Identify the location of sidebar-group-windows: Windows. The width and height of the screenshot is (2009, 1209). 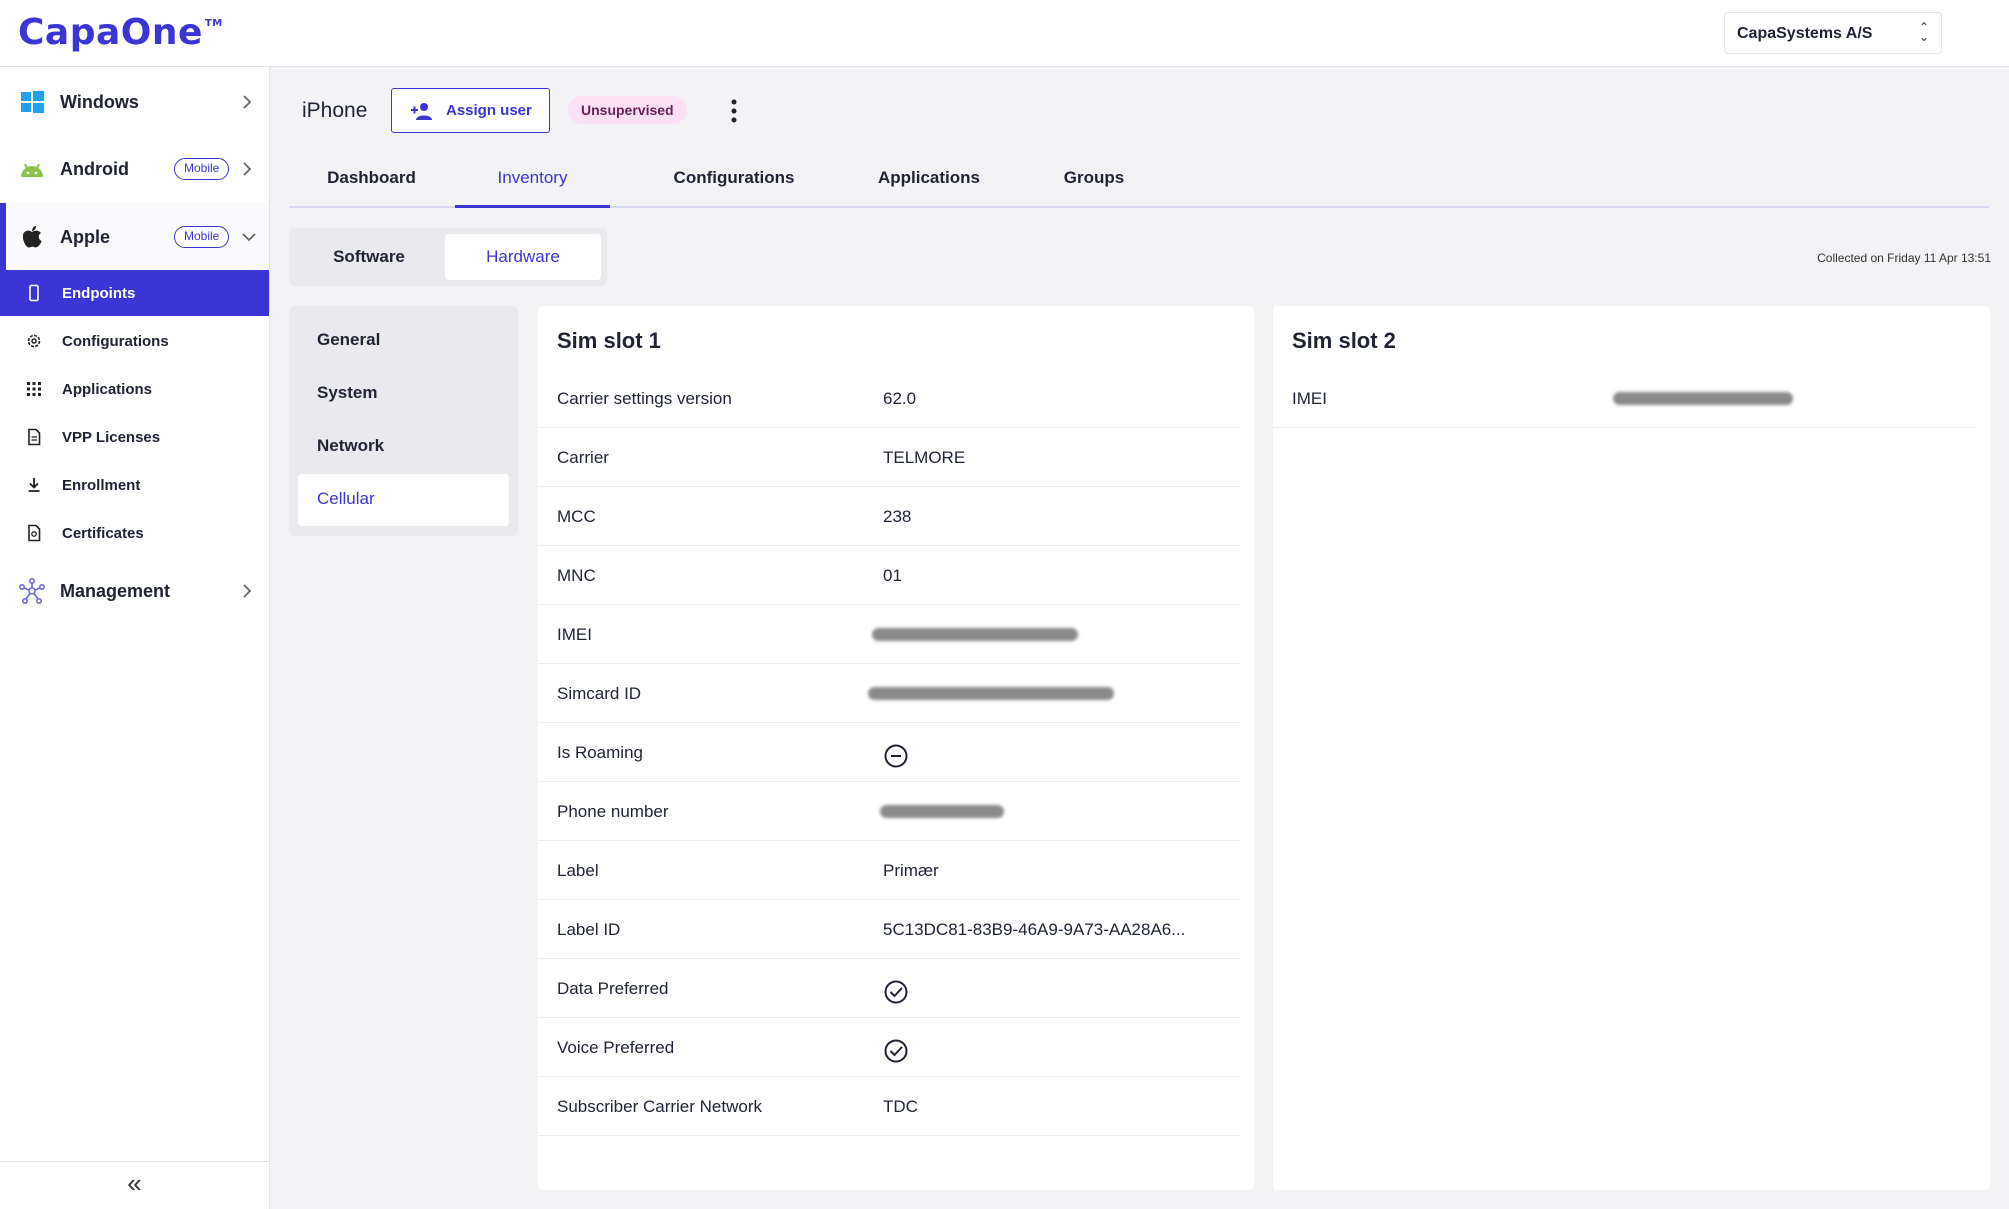
(134, 102).